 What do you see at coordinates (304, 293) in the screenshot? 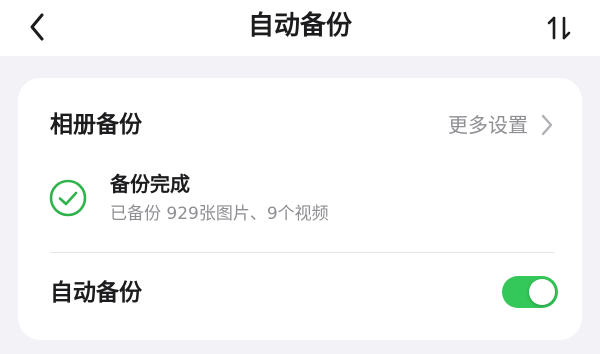
I see `auto-backup-row: 自动备份` at bounding box center [304, 293].